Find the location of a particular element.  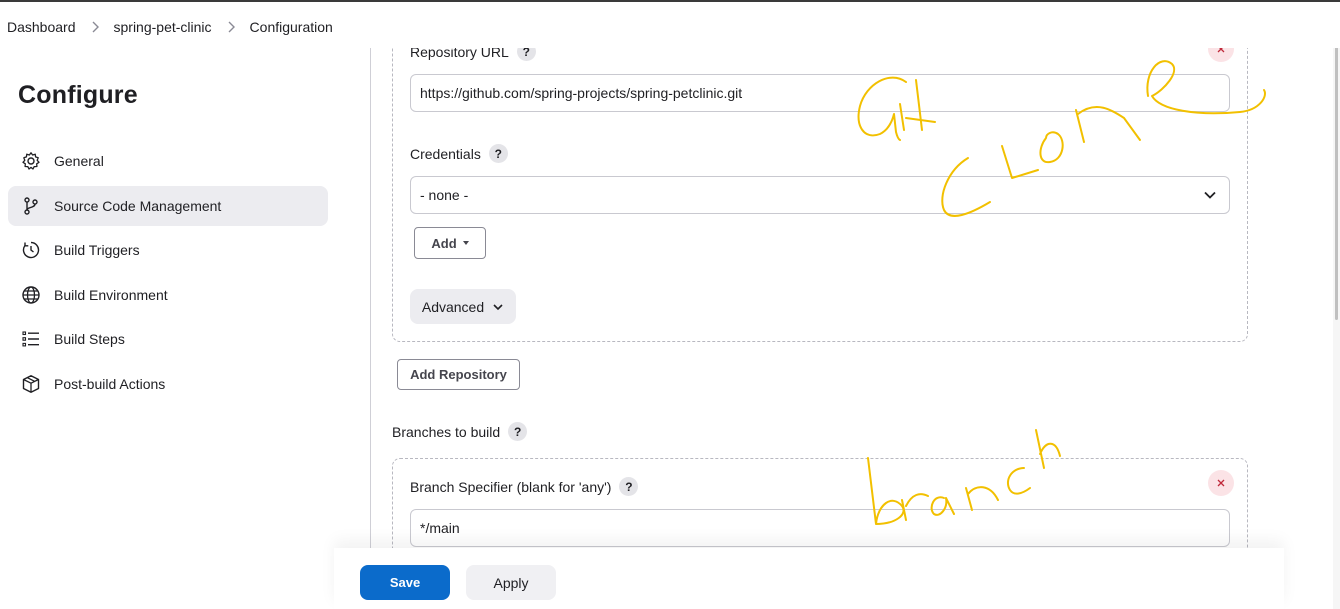

scrollbar-thumb is located at coordinates (1336, 180).